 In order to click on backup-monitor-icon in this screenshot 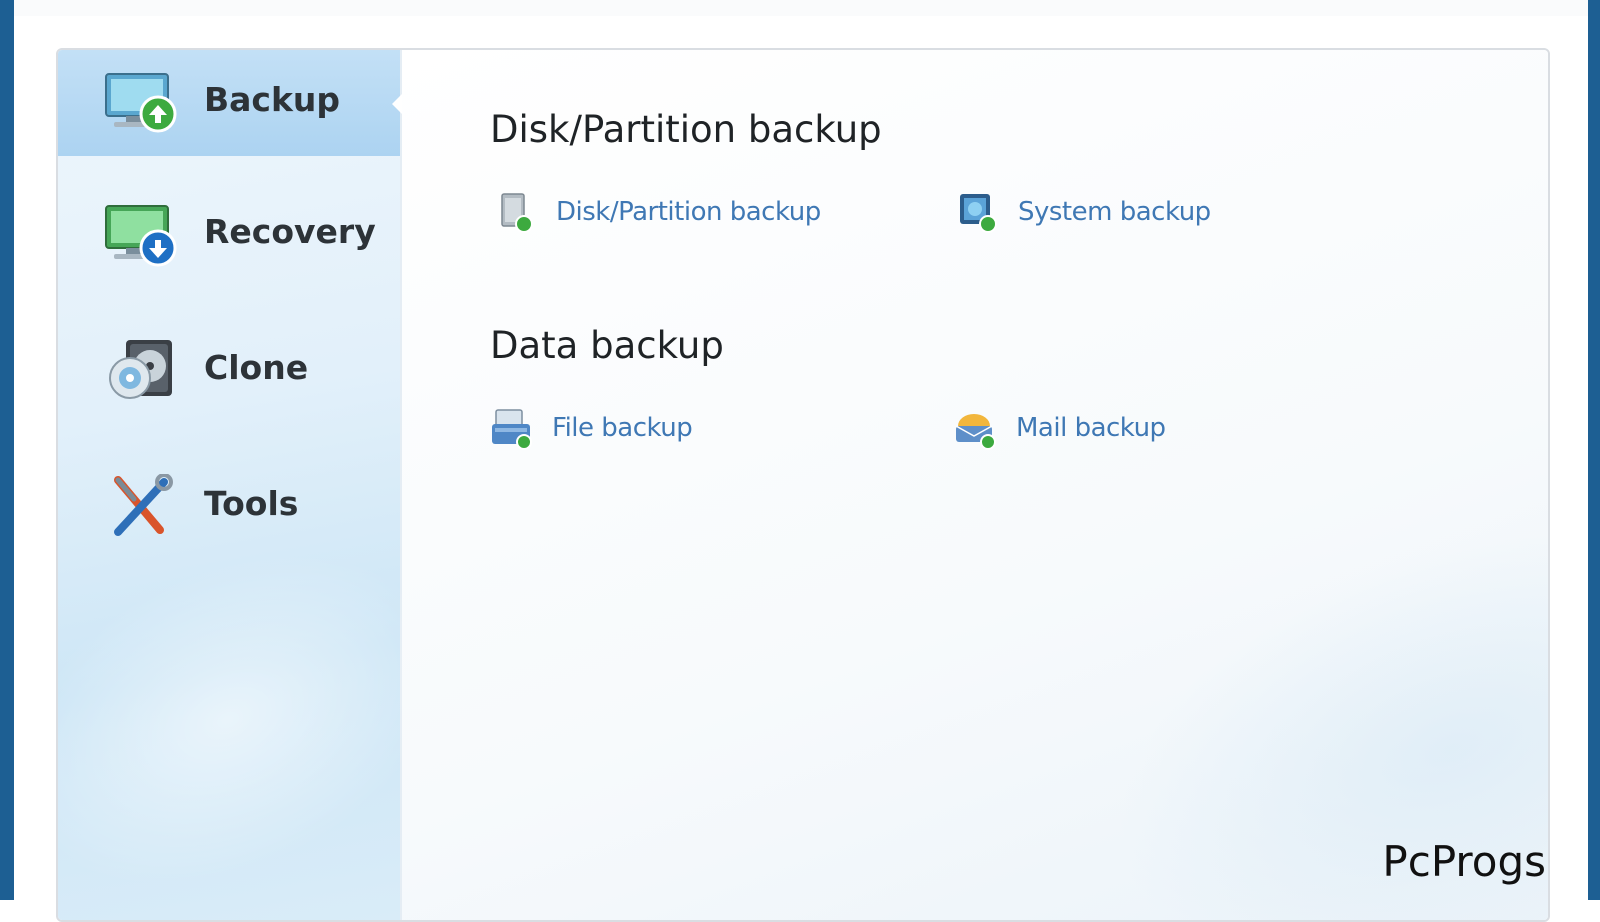, I will do `click(141, 103)`.